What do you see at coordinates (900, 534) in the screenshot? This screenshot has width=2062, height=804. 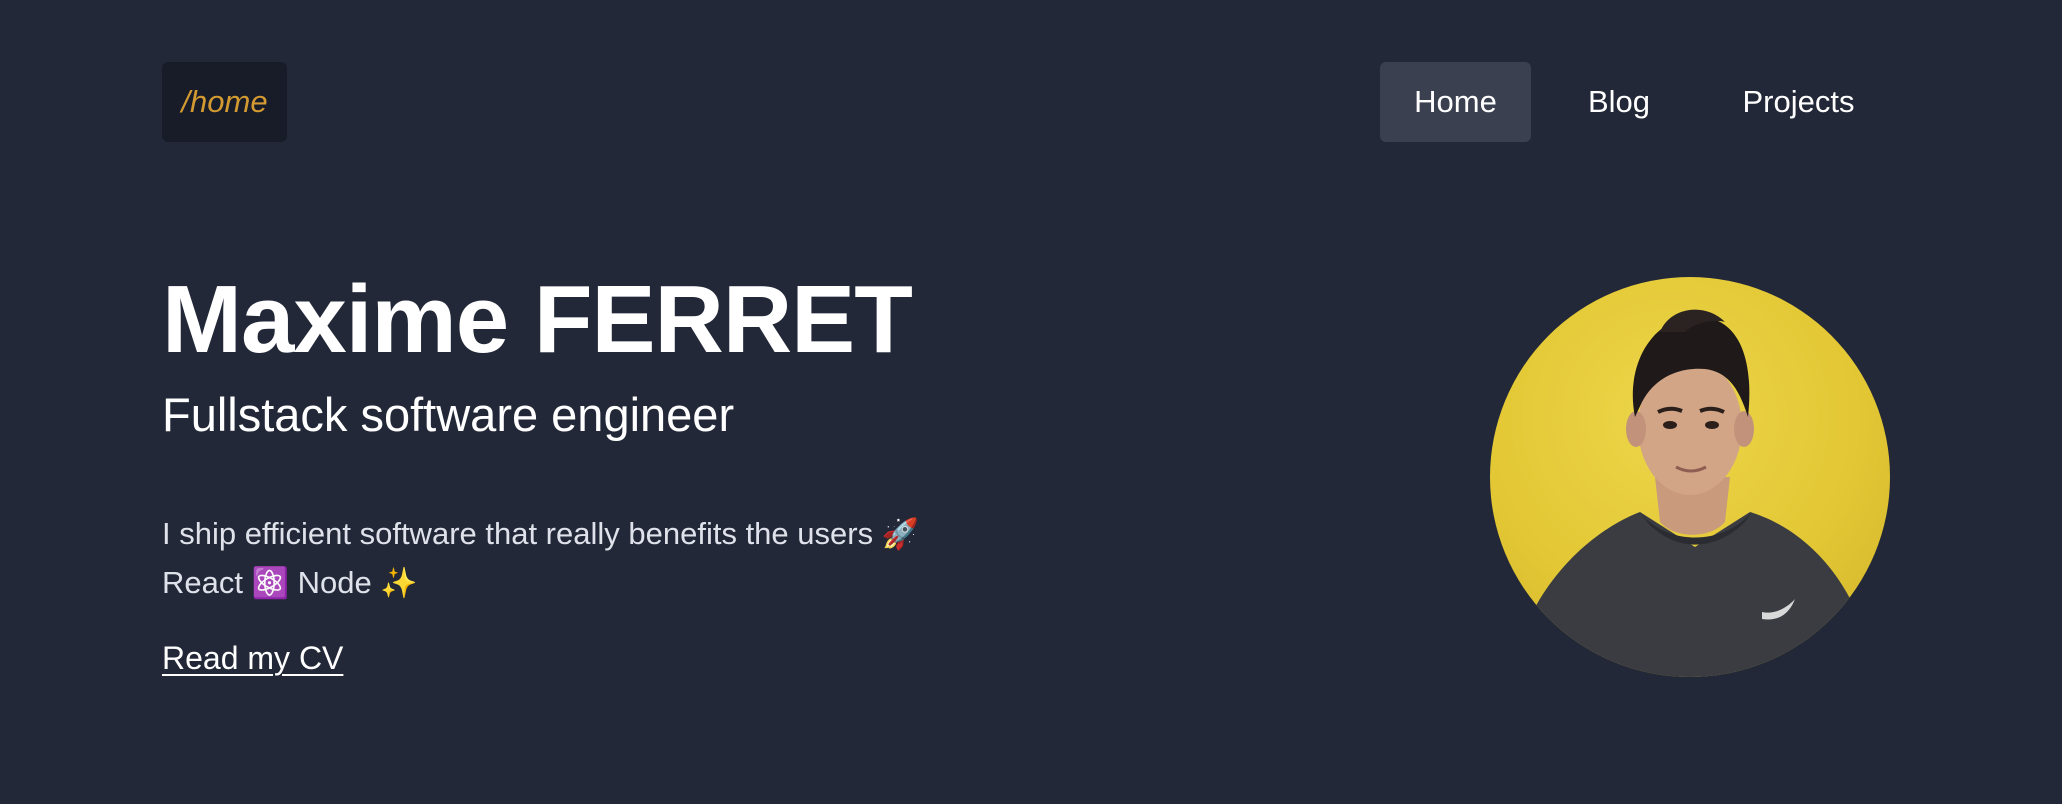 I see `rocket-icon: 🚀` at bounding box center [900, 534].